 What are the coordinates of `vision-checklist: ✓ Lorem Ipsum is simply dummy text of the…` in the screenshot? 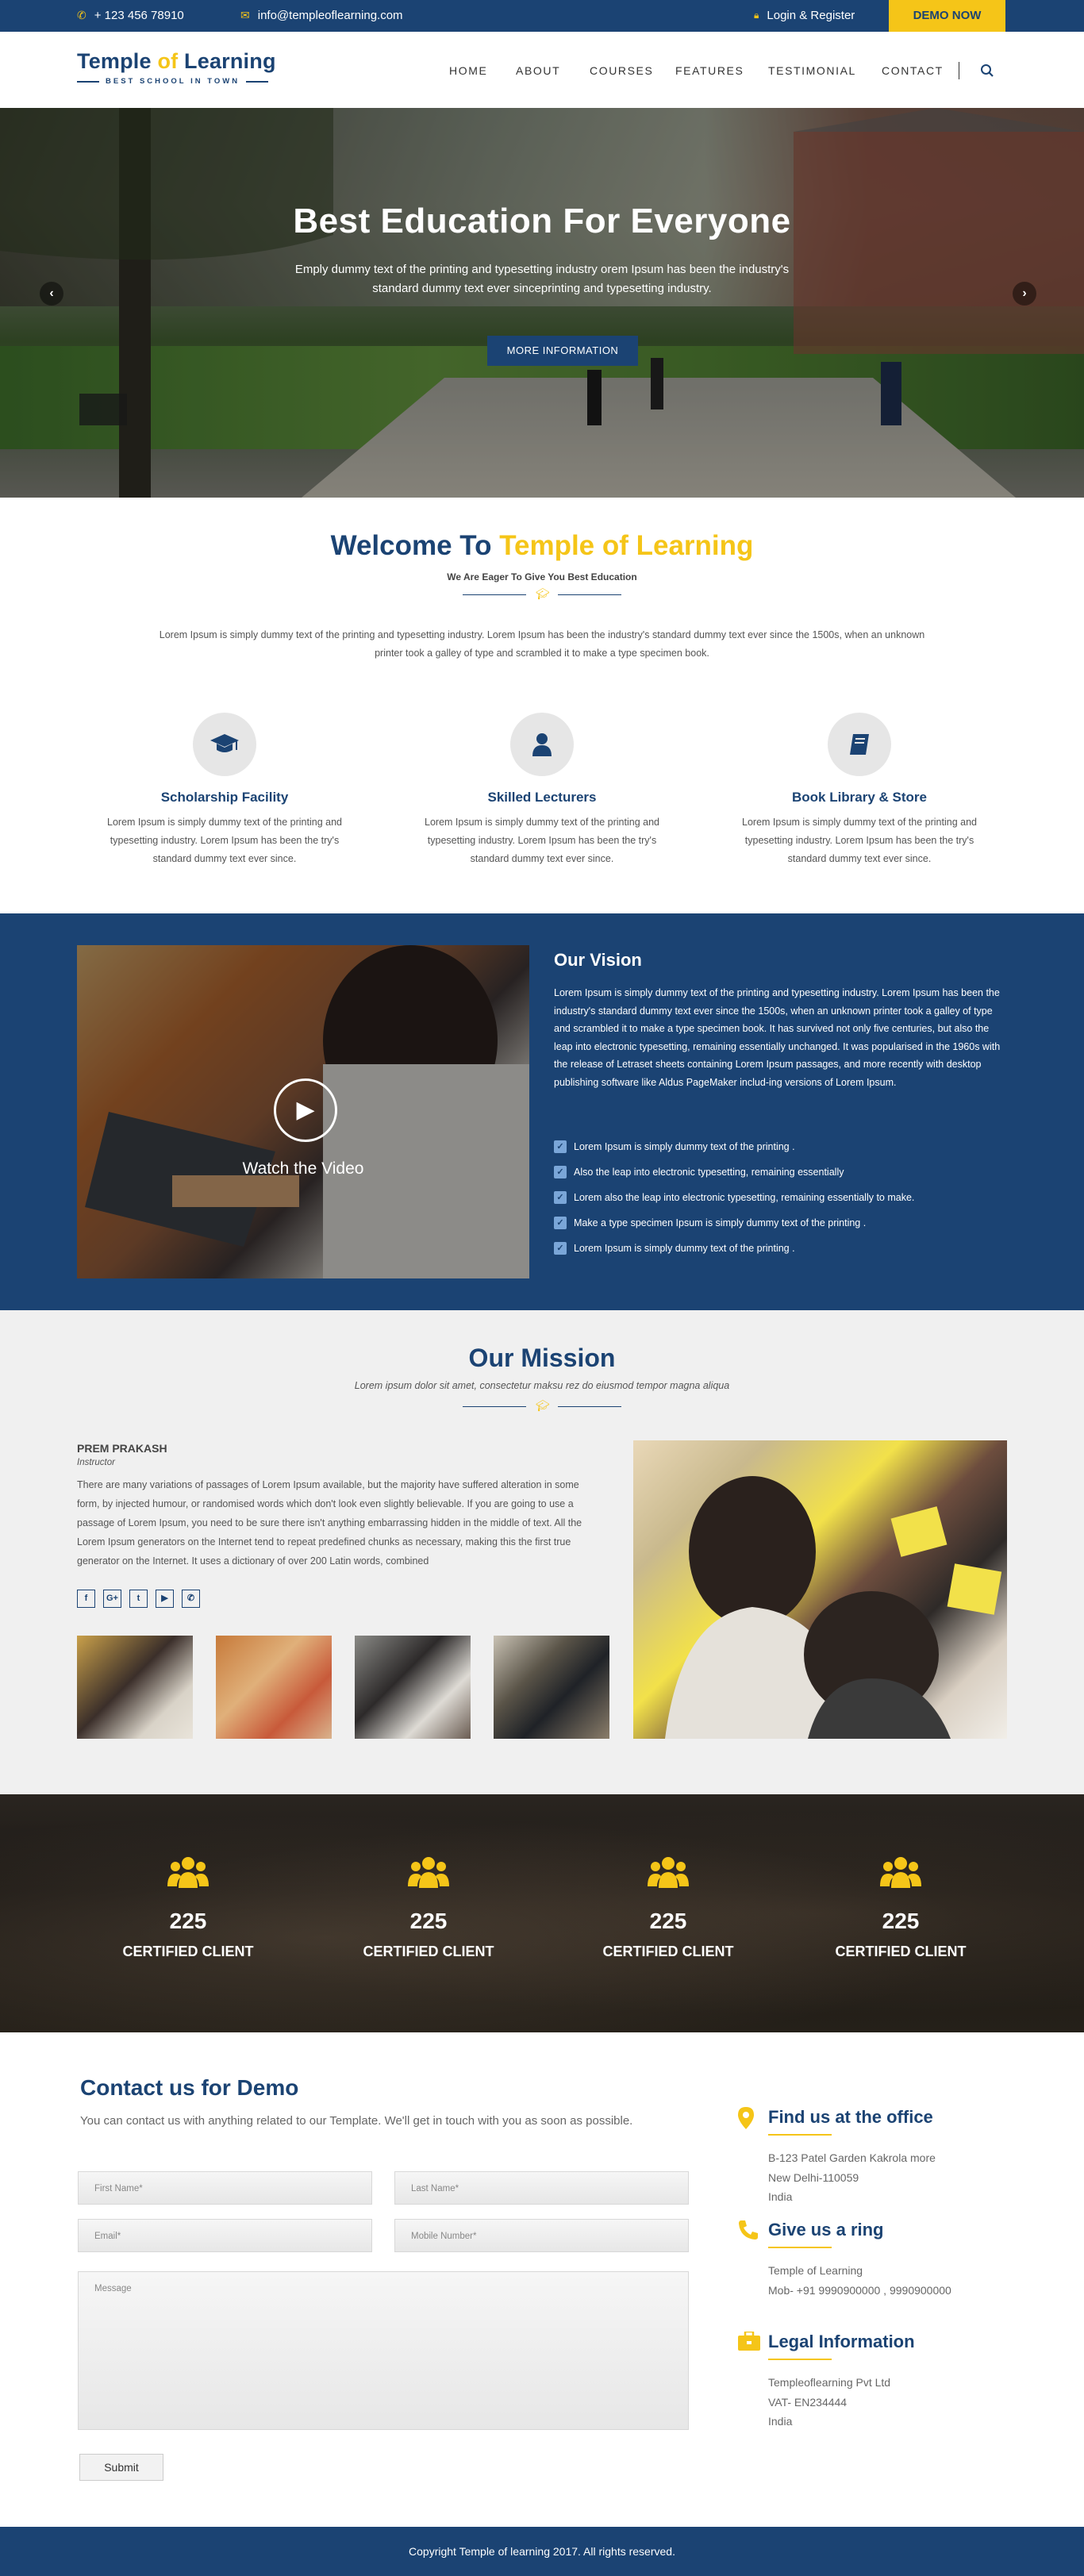 It's located at (734, 1197).